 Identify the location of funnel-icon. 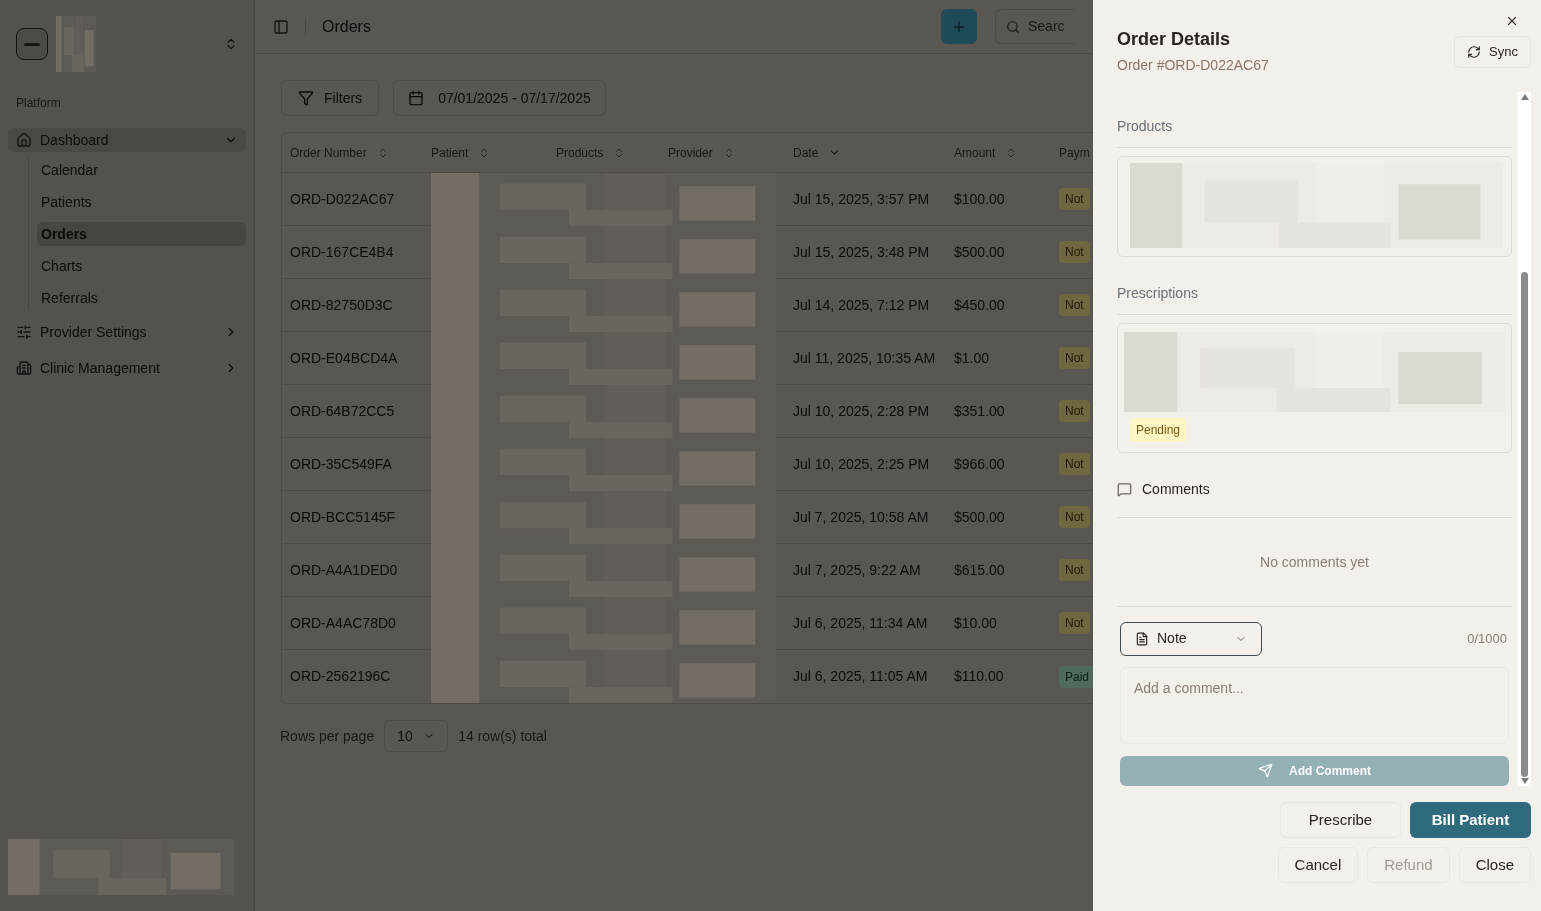
(306, 98).